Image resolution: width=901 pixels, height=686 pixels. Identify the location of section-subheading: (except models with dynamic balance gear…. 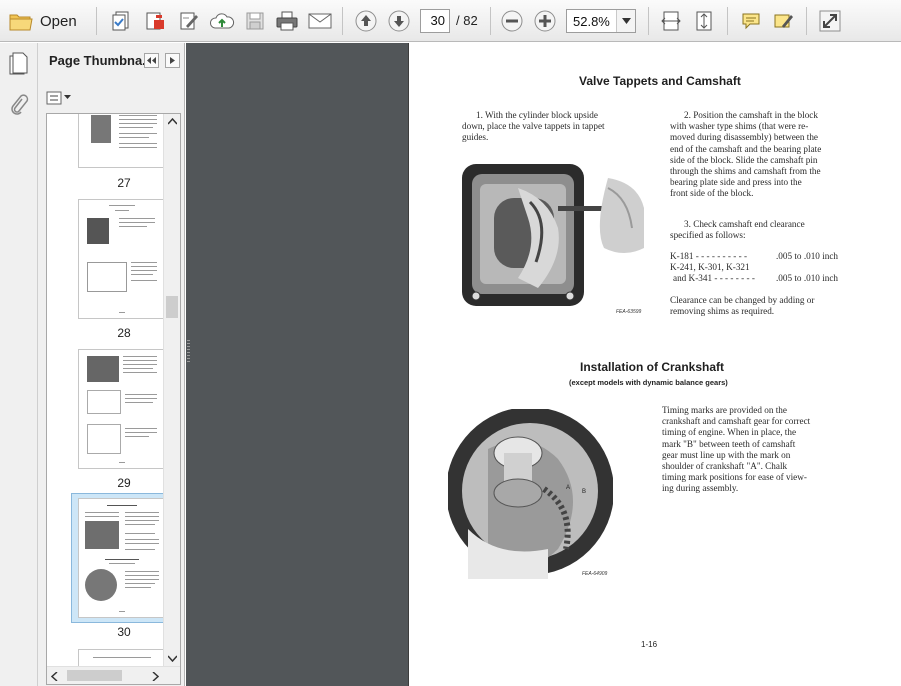
(648, 382).